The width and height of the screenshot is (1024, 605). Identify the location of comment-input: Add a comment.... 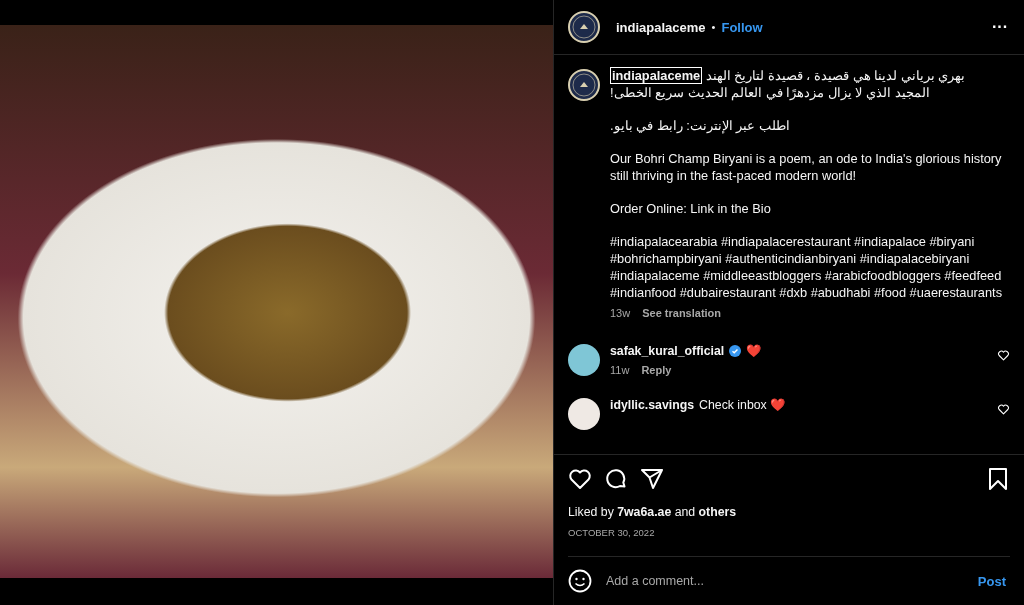
(785, 581).